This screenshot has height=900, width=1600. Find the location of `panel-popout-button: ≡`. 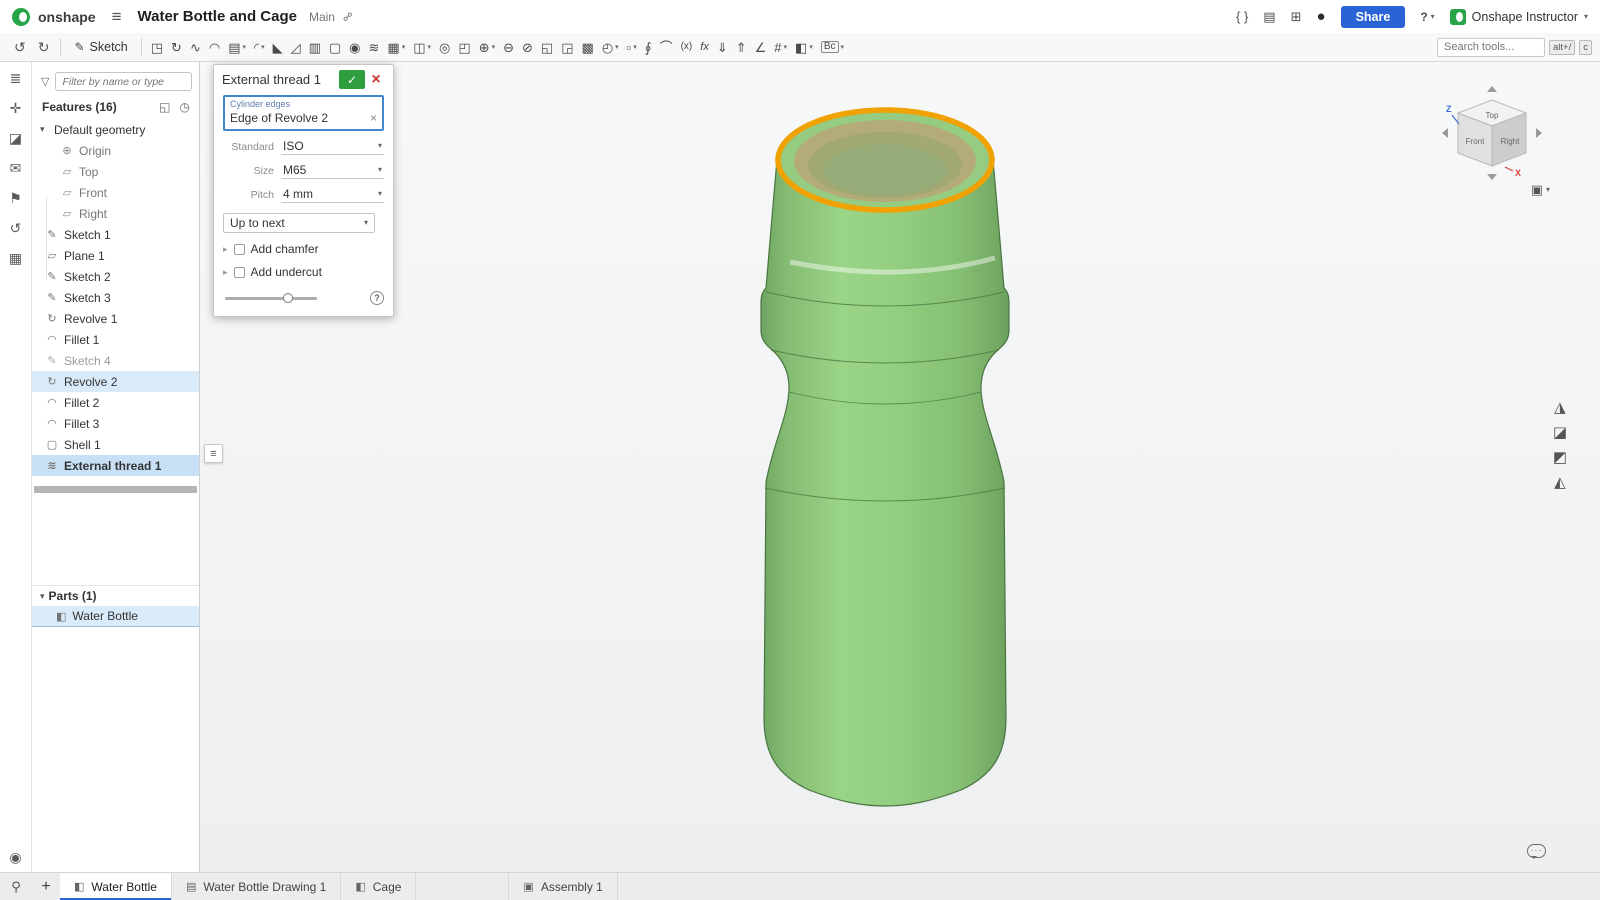

panel-popout-button: ≡ is located at coordinates (213, 453).